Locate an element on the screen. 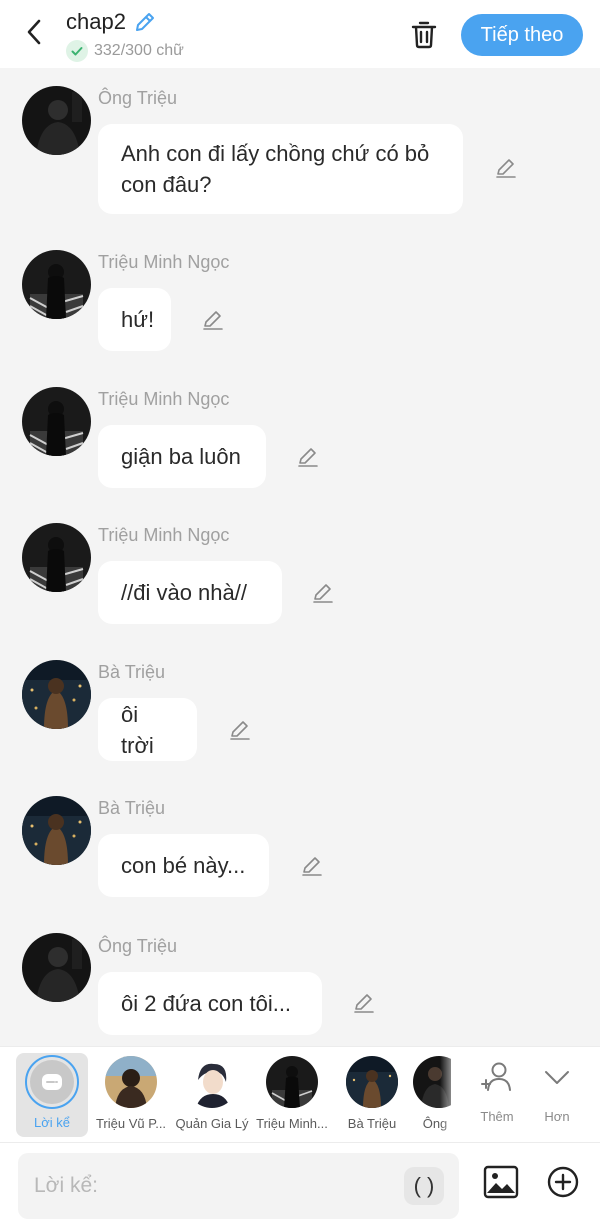  narrator-avatar is located at coordinates (52, 1082).